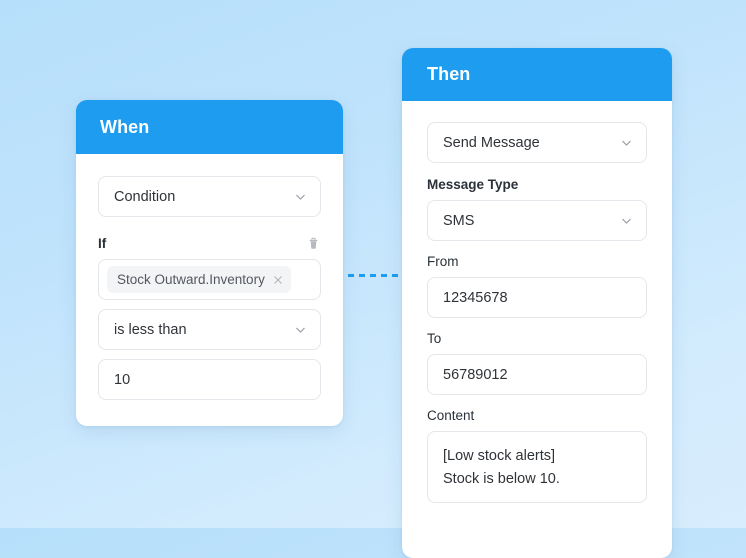  Describe the element at coordinates (150, 329) in the screenshot. I see `condition-operator-select-value: is less than` at that location.